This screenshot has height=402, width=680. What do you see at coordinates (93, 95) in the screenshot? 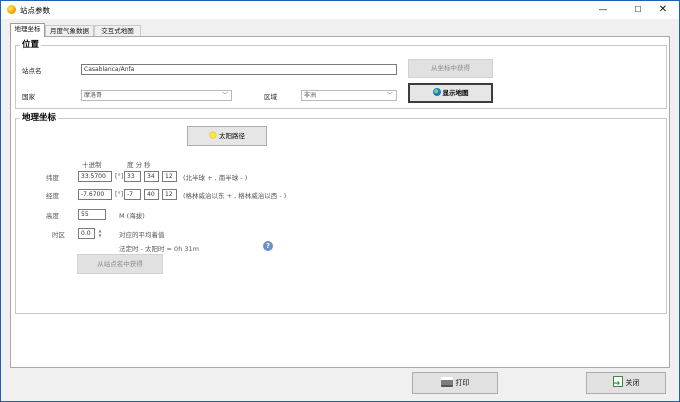
I see `country-value: 摩洛哥` at bounding box center [93, 95].